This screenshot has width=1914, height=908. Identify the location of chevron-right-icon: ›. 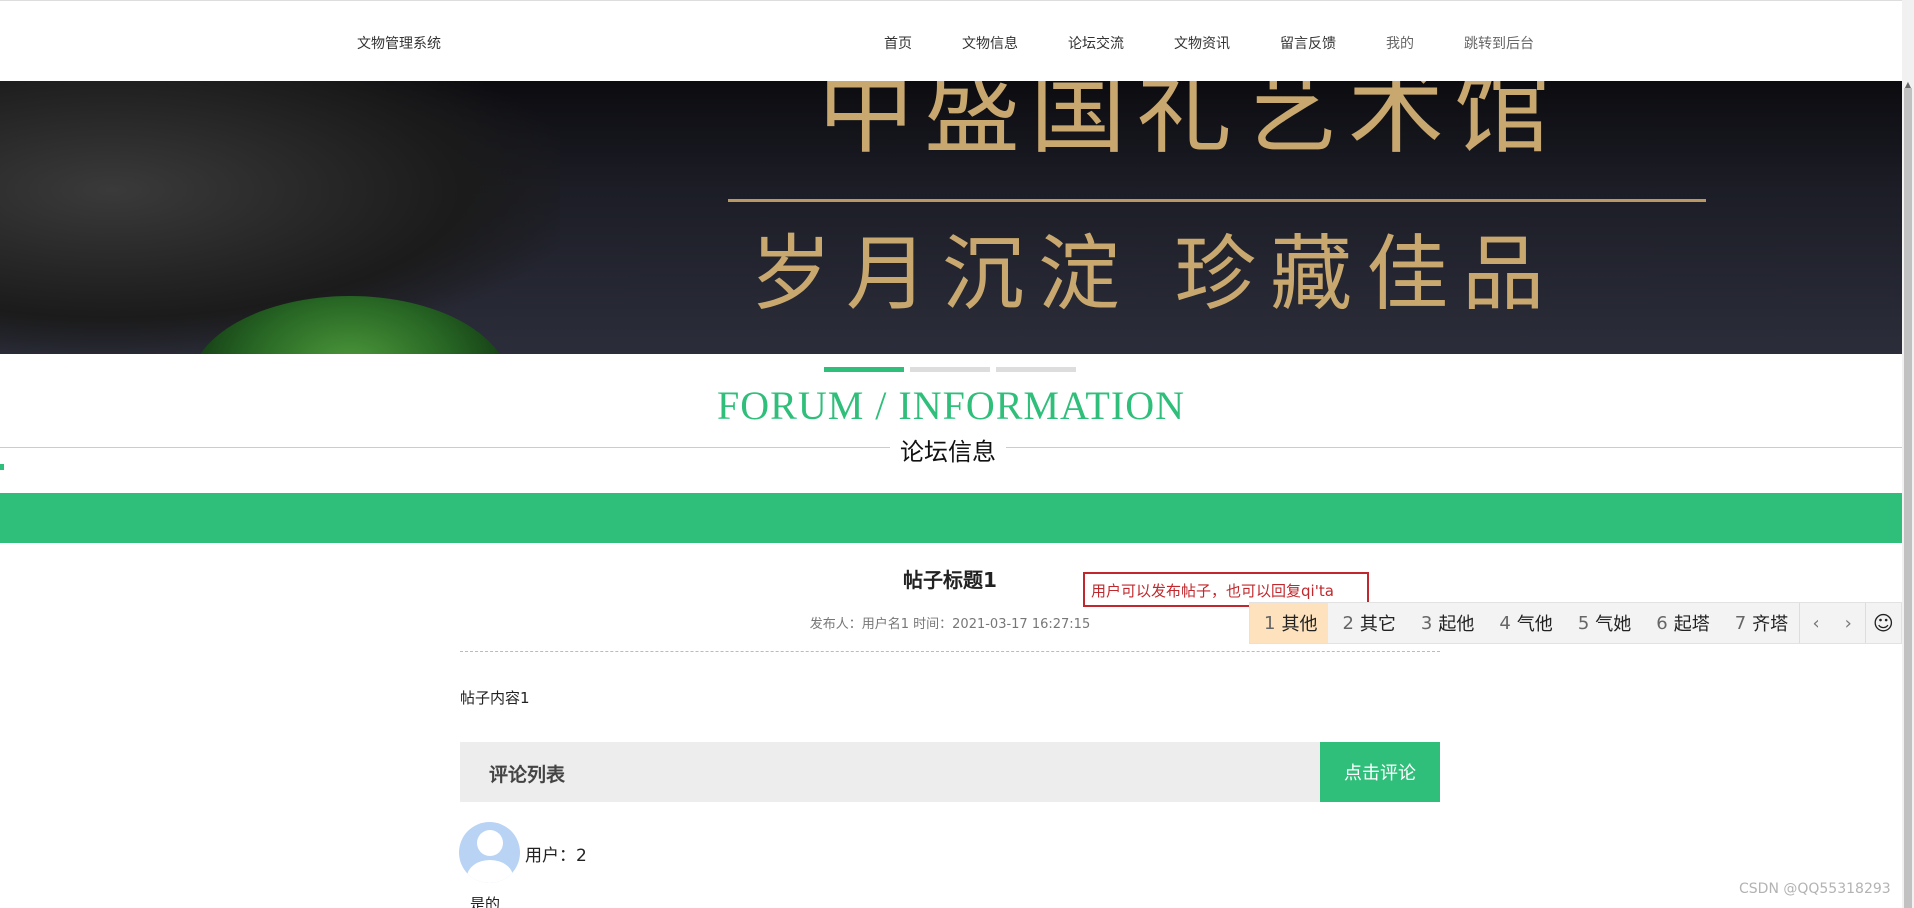
(1848, 623).